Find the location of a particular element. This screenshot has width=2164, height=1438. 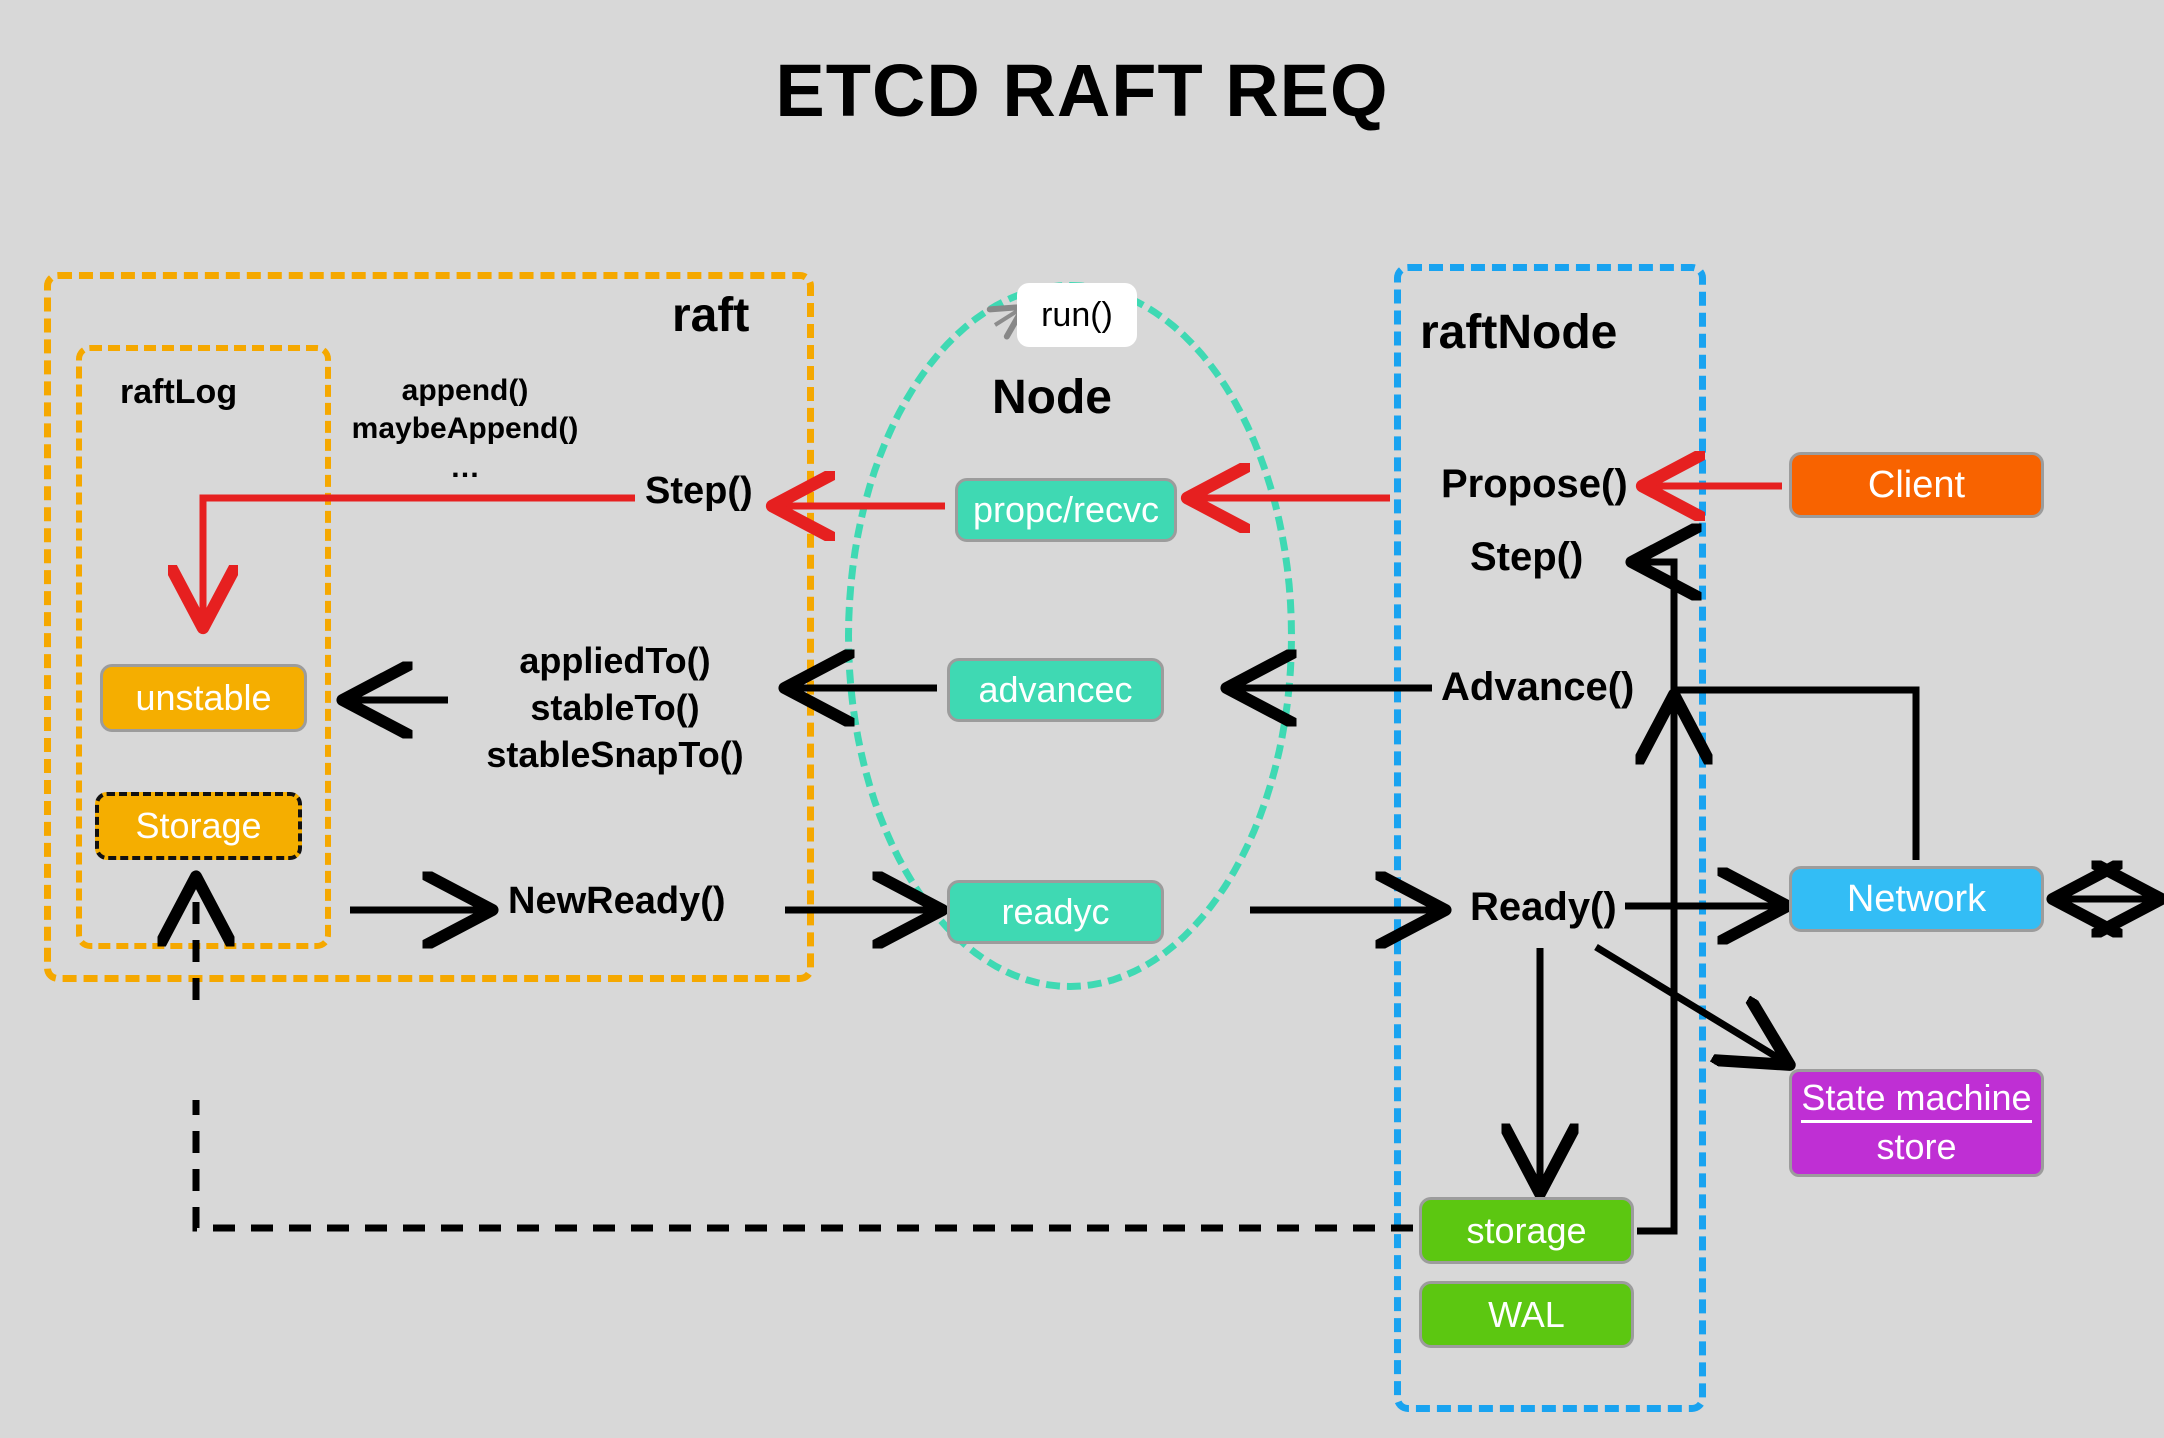

propc-recvc-box: propc/recvc is located at coordinates (1066, 510).